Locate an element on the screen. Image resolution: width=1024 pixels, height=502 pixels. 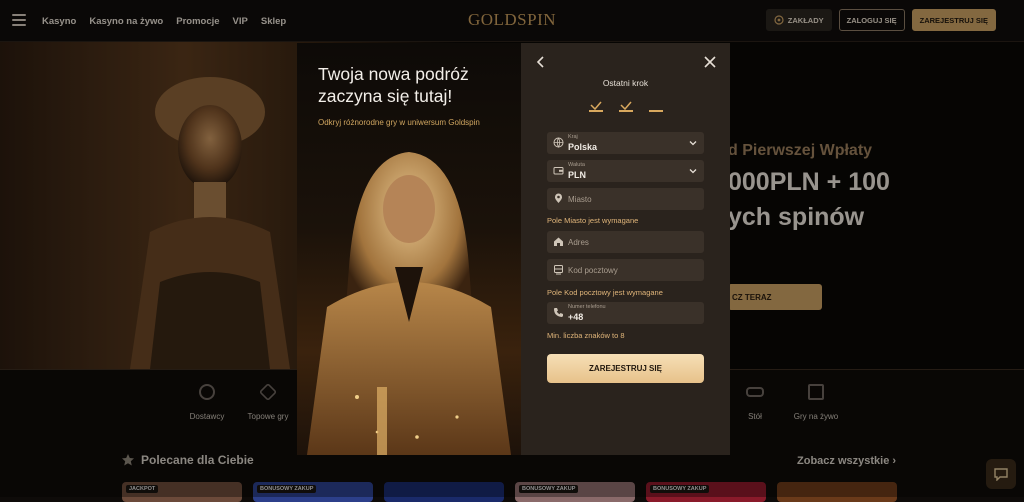
postcode-error: Pole Kod pocztowy jest wymagane is located at coordinates (605, 292).